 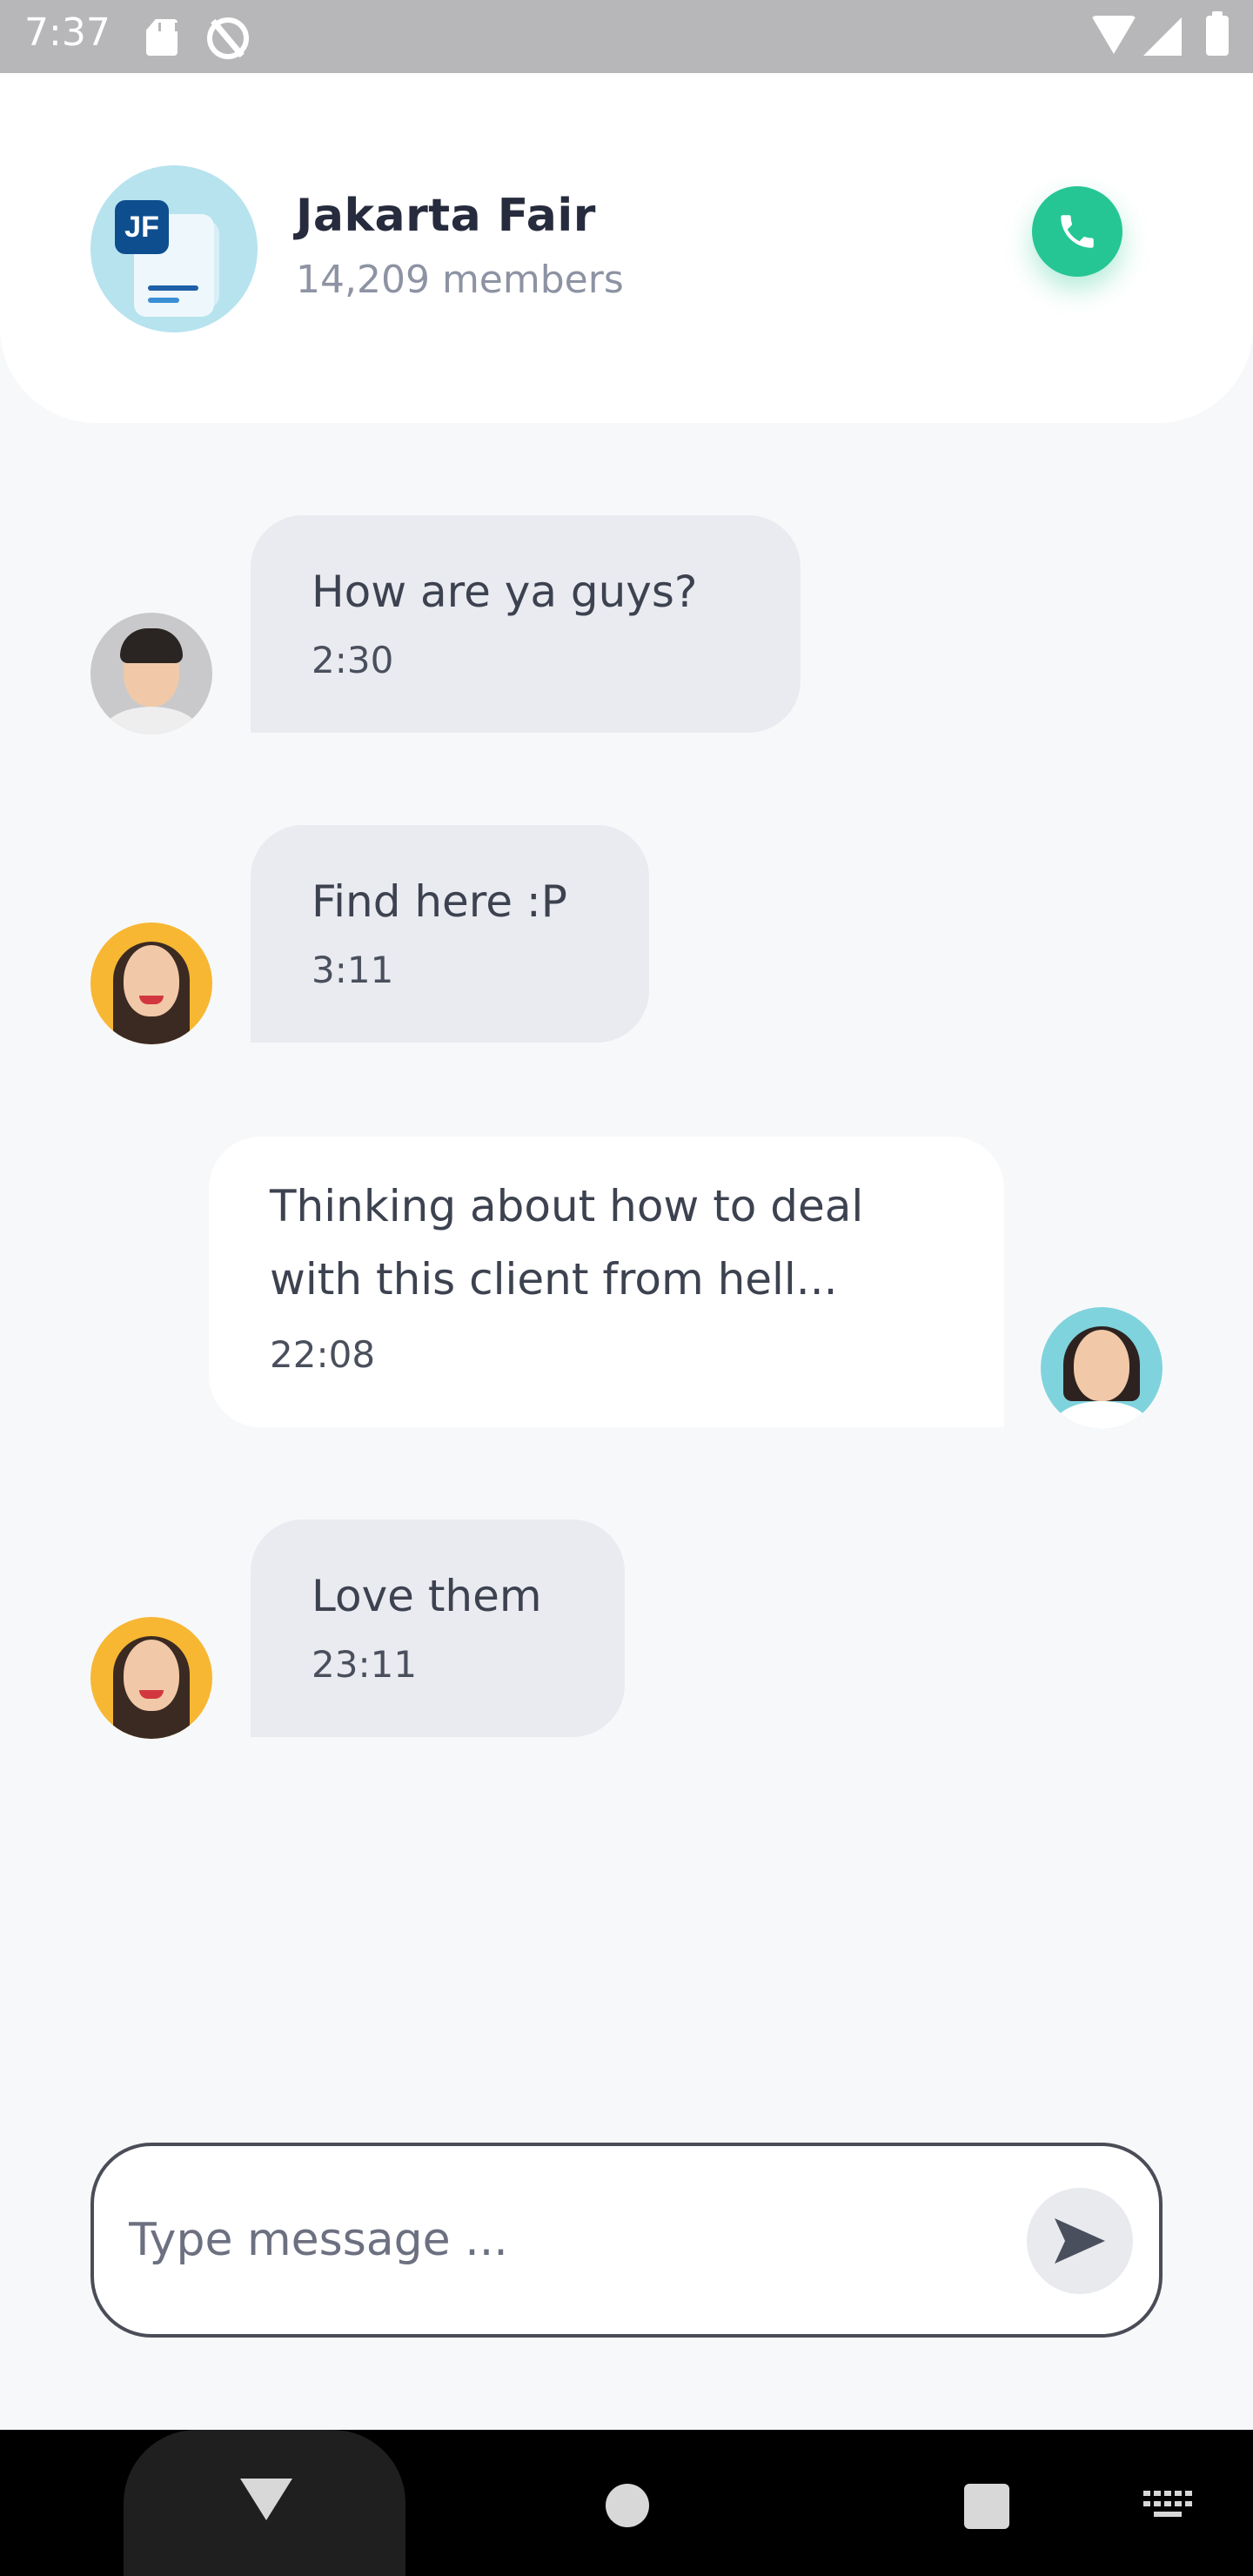 I want to click on man-avatar, so click(x=151, y=674).